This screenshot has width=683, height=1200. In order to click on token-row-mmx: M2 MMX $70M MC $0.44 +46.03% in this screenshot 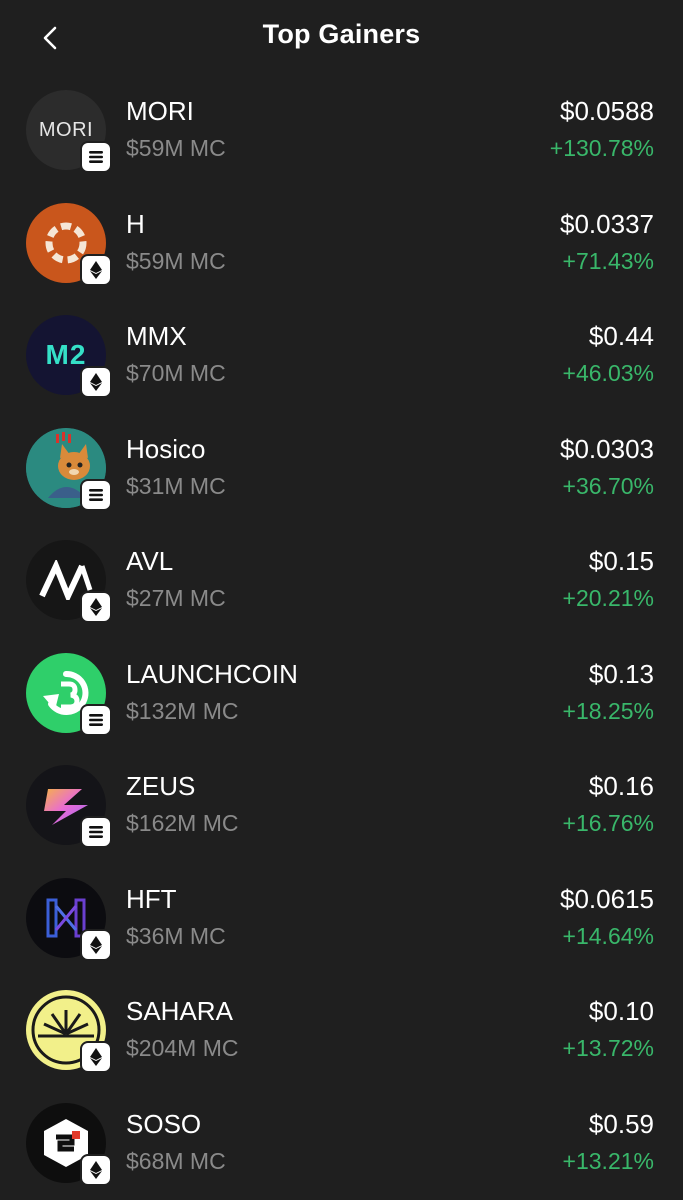, I will do `click(341, 354)`.